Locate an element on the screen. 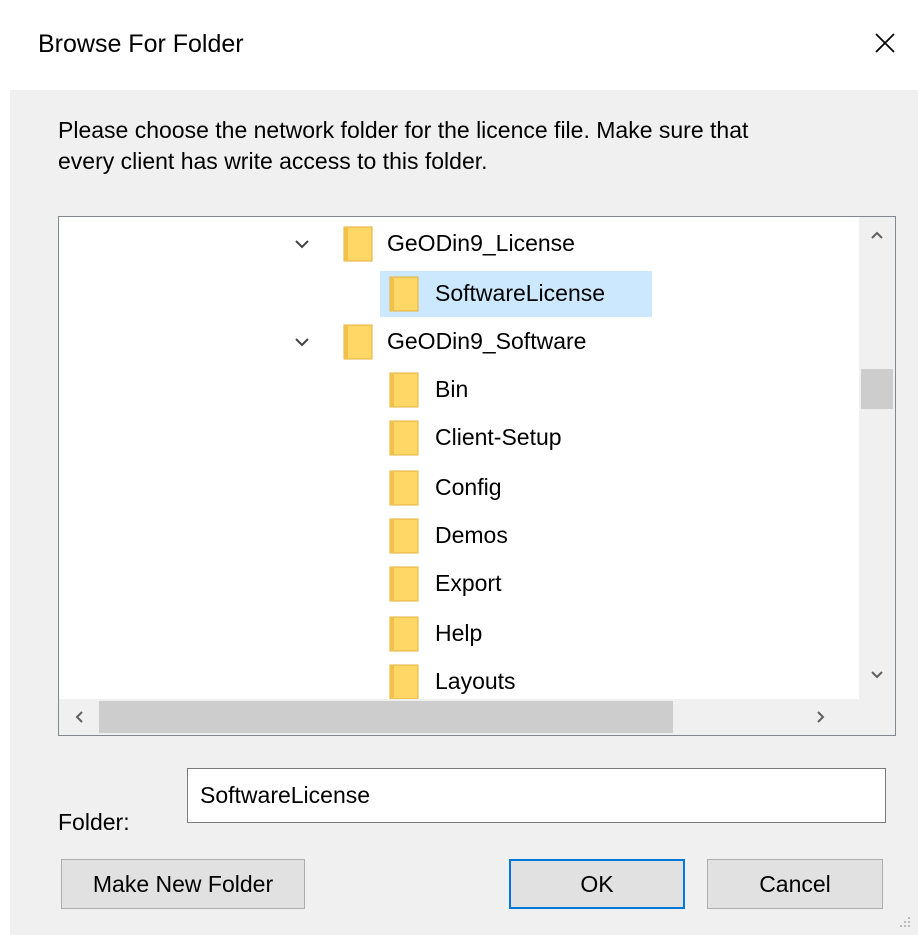  tree-item-export: Export is located at coordinates (459, 584).